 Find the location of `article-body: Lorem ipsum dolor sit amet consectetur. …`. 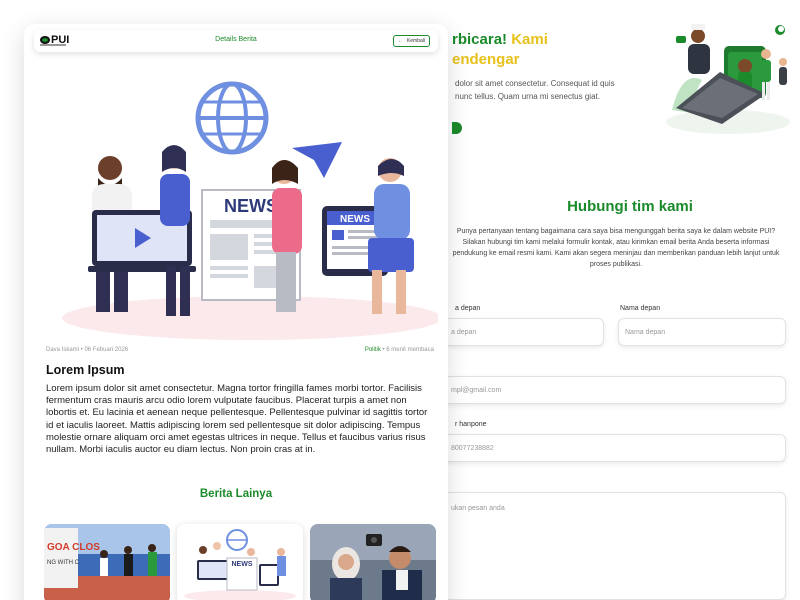

article-body: Lorem ipsum dolor sit amet consectetur. … is located at coordinates (237, 419).